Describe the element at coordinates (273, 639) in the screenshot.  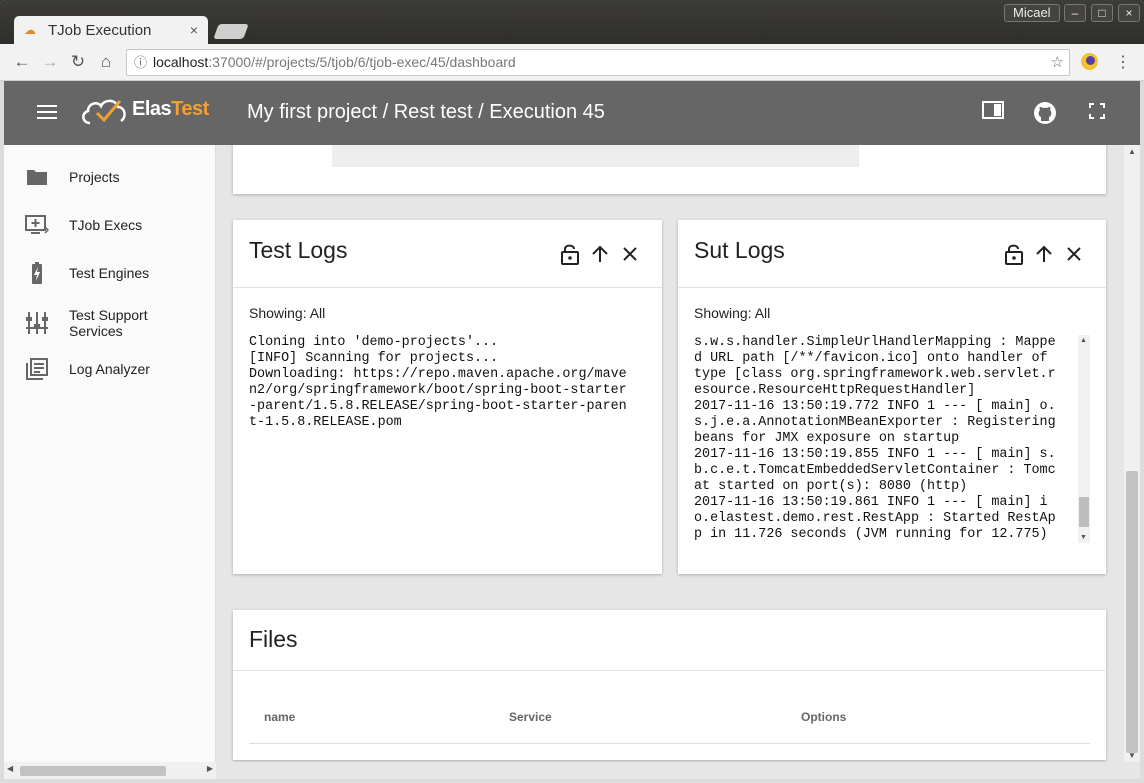
I see `card-title: Files` at that location.